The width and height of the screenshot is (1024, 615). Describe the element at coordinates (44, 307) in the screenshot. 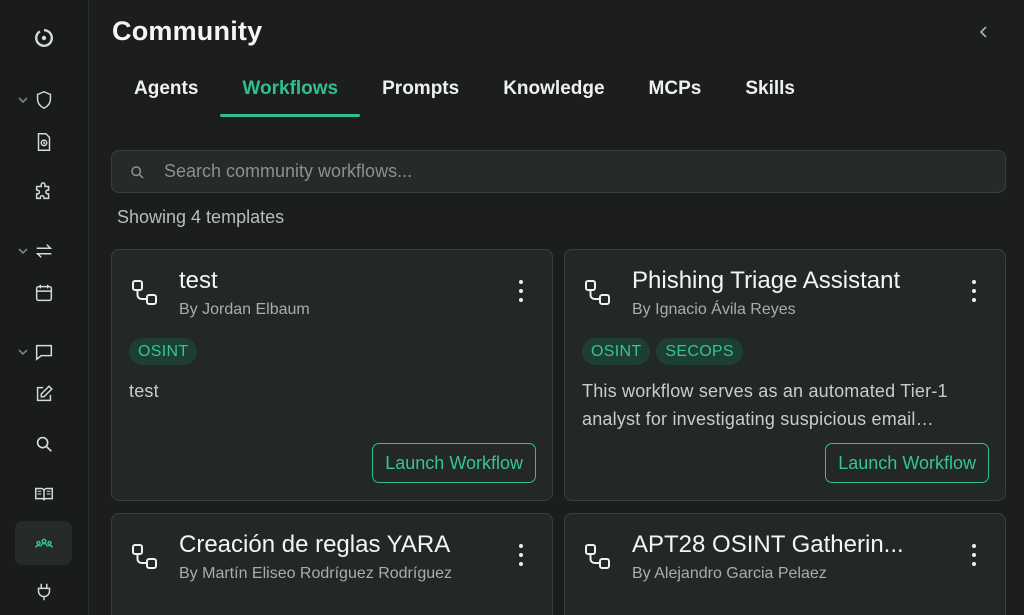

I see `sidebar` at that location.